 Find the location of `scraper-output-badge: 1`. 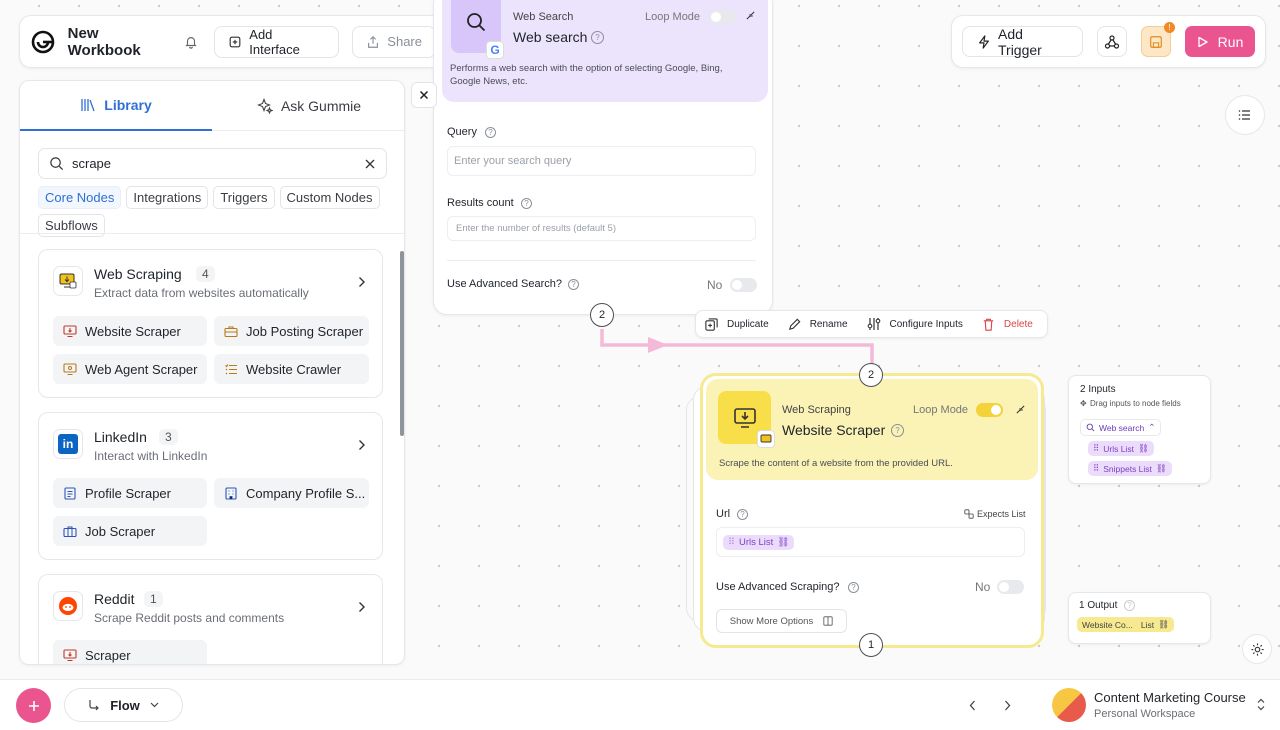

scraper-output-badge: 1 is located at coordinates (871, 645).